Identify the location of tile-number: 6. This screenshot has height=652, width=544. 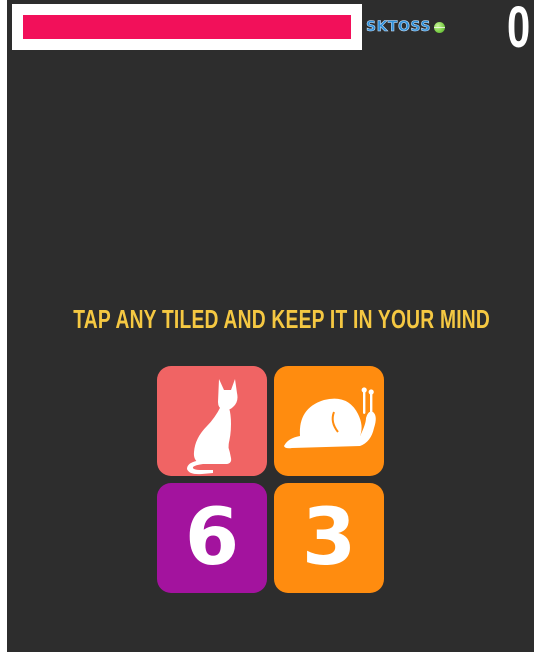
(212, 538).